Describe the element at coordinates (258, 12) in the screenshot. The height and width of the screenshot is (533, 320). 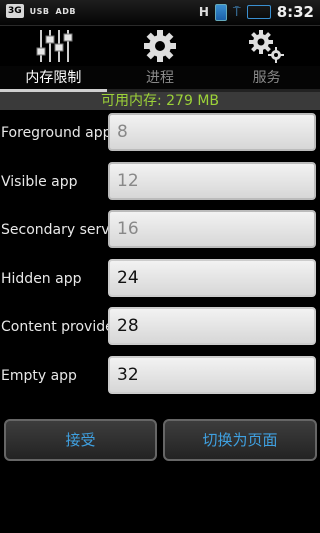
I see `keyboard-icon` at that location.